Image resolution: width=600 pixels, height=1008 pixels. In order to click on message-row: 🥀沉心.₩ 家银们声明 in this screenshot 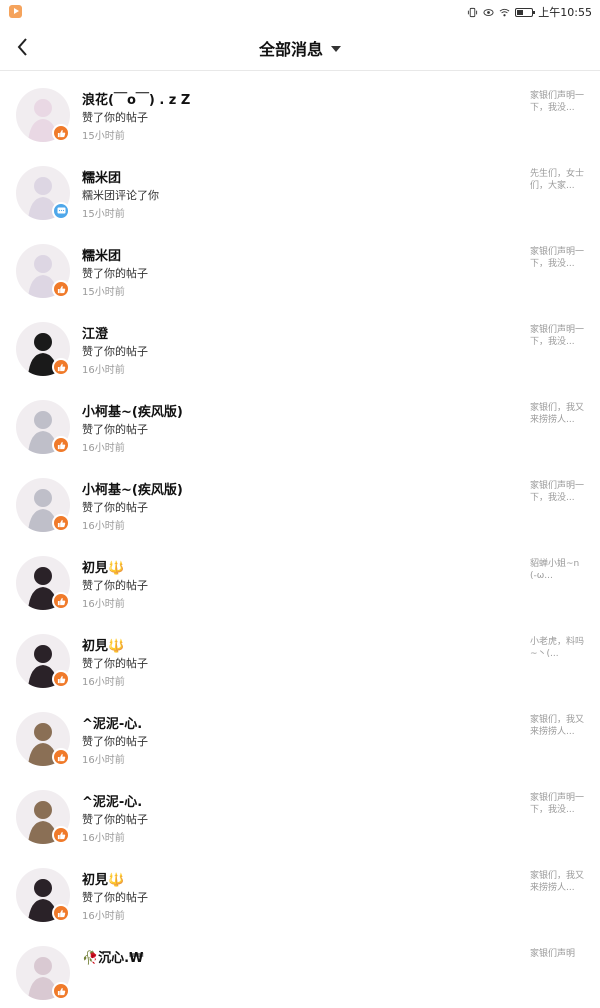, I will do `click(300, 969)`.